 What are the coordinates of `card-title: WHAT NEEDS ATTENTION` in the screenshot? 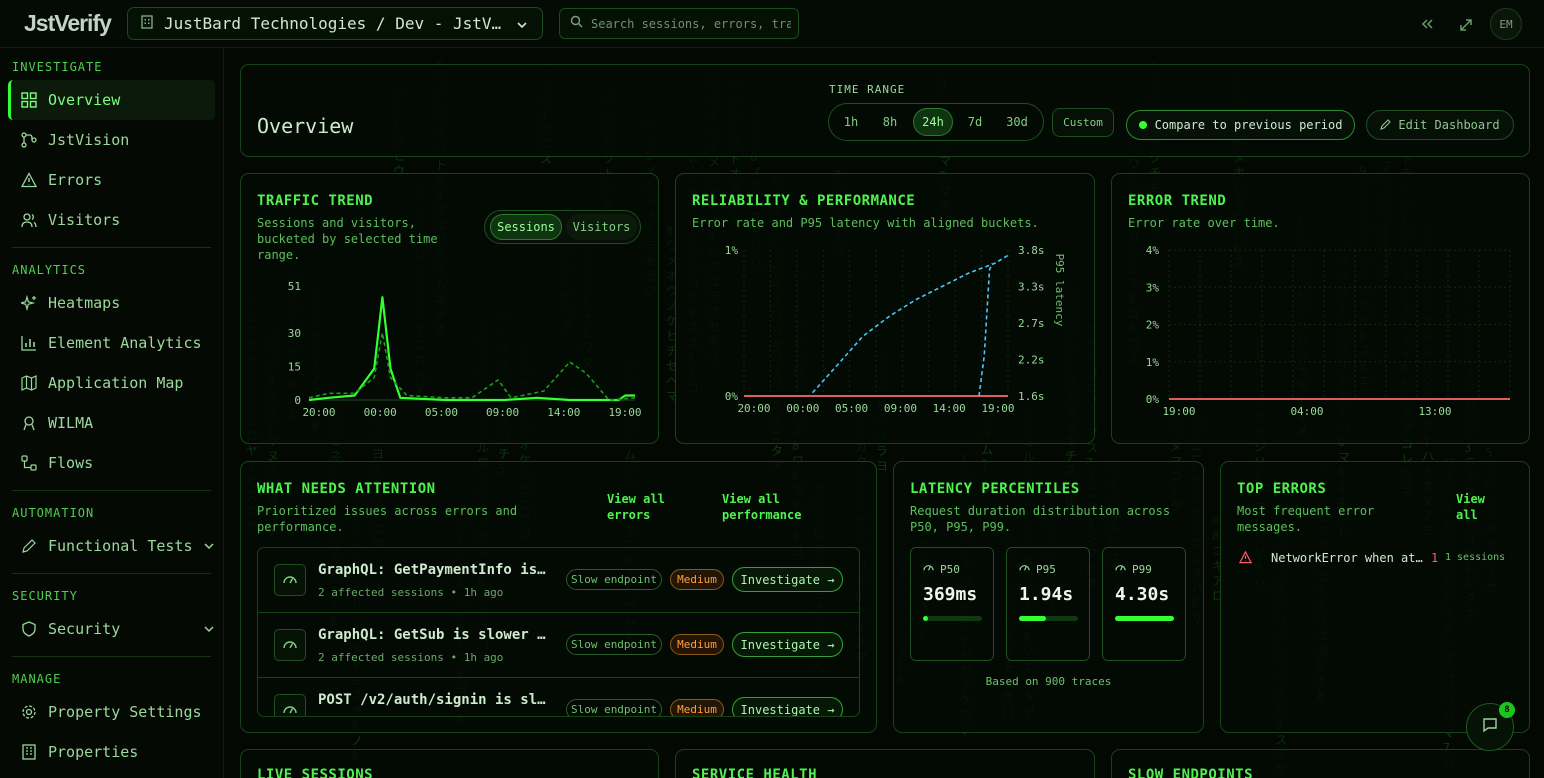 It's located at (346, 489).